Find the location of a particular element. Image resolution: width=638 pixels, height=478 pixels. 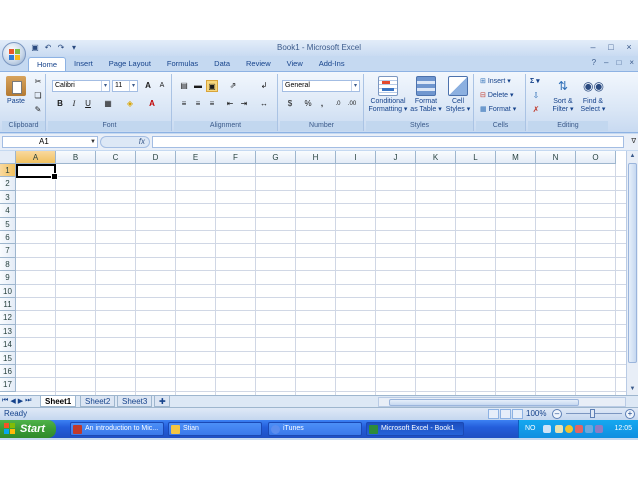

paste-button: Paste is located at coordinates (16, 91).